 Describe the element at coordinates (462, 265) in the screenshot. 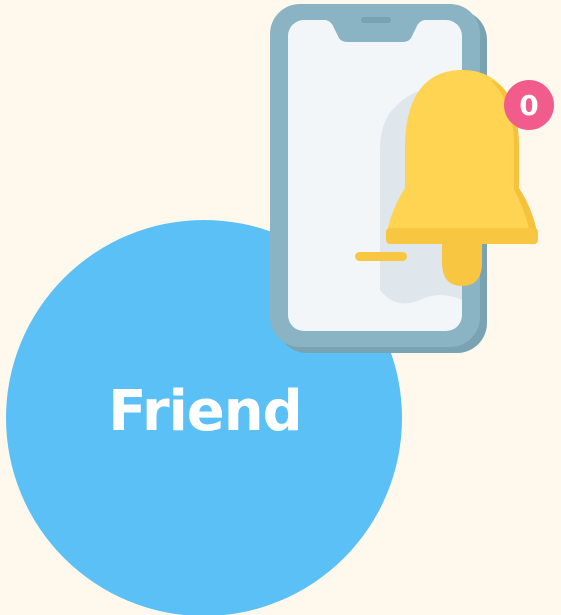

I see `bell-clapper` at that location.